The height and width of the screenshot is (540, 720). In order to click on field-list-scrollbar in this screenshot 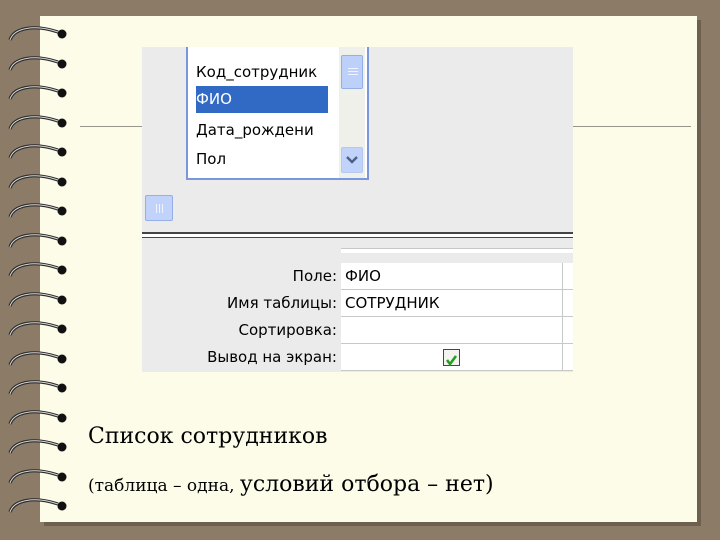, I will do `click(352, 112)`.